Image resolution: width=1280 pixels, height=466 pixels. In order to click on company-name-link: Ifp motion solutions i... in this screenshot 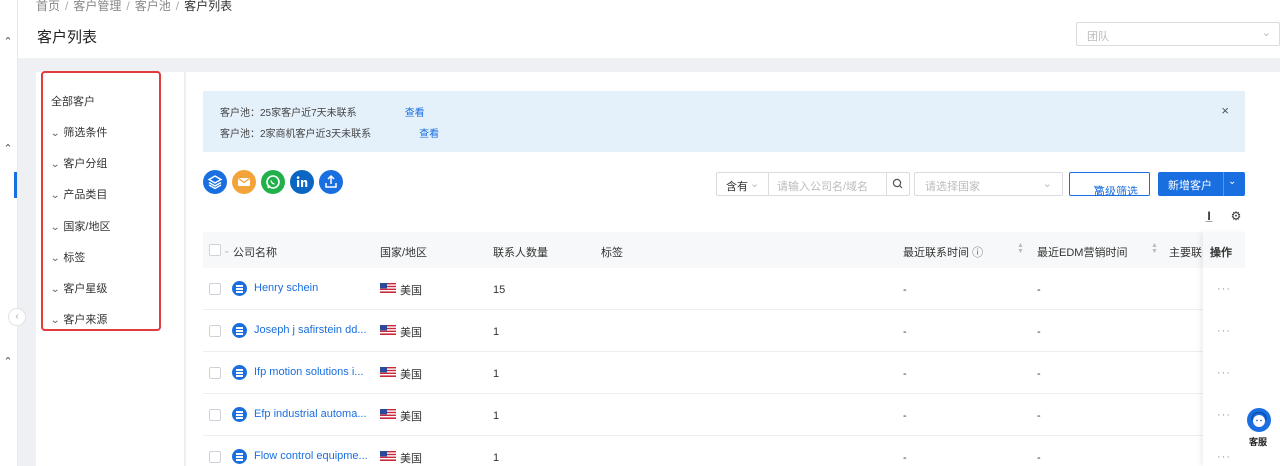, I will do `click(308, 372)`.